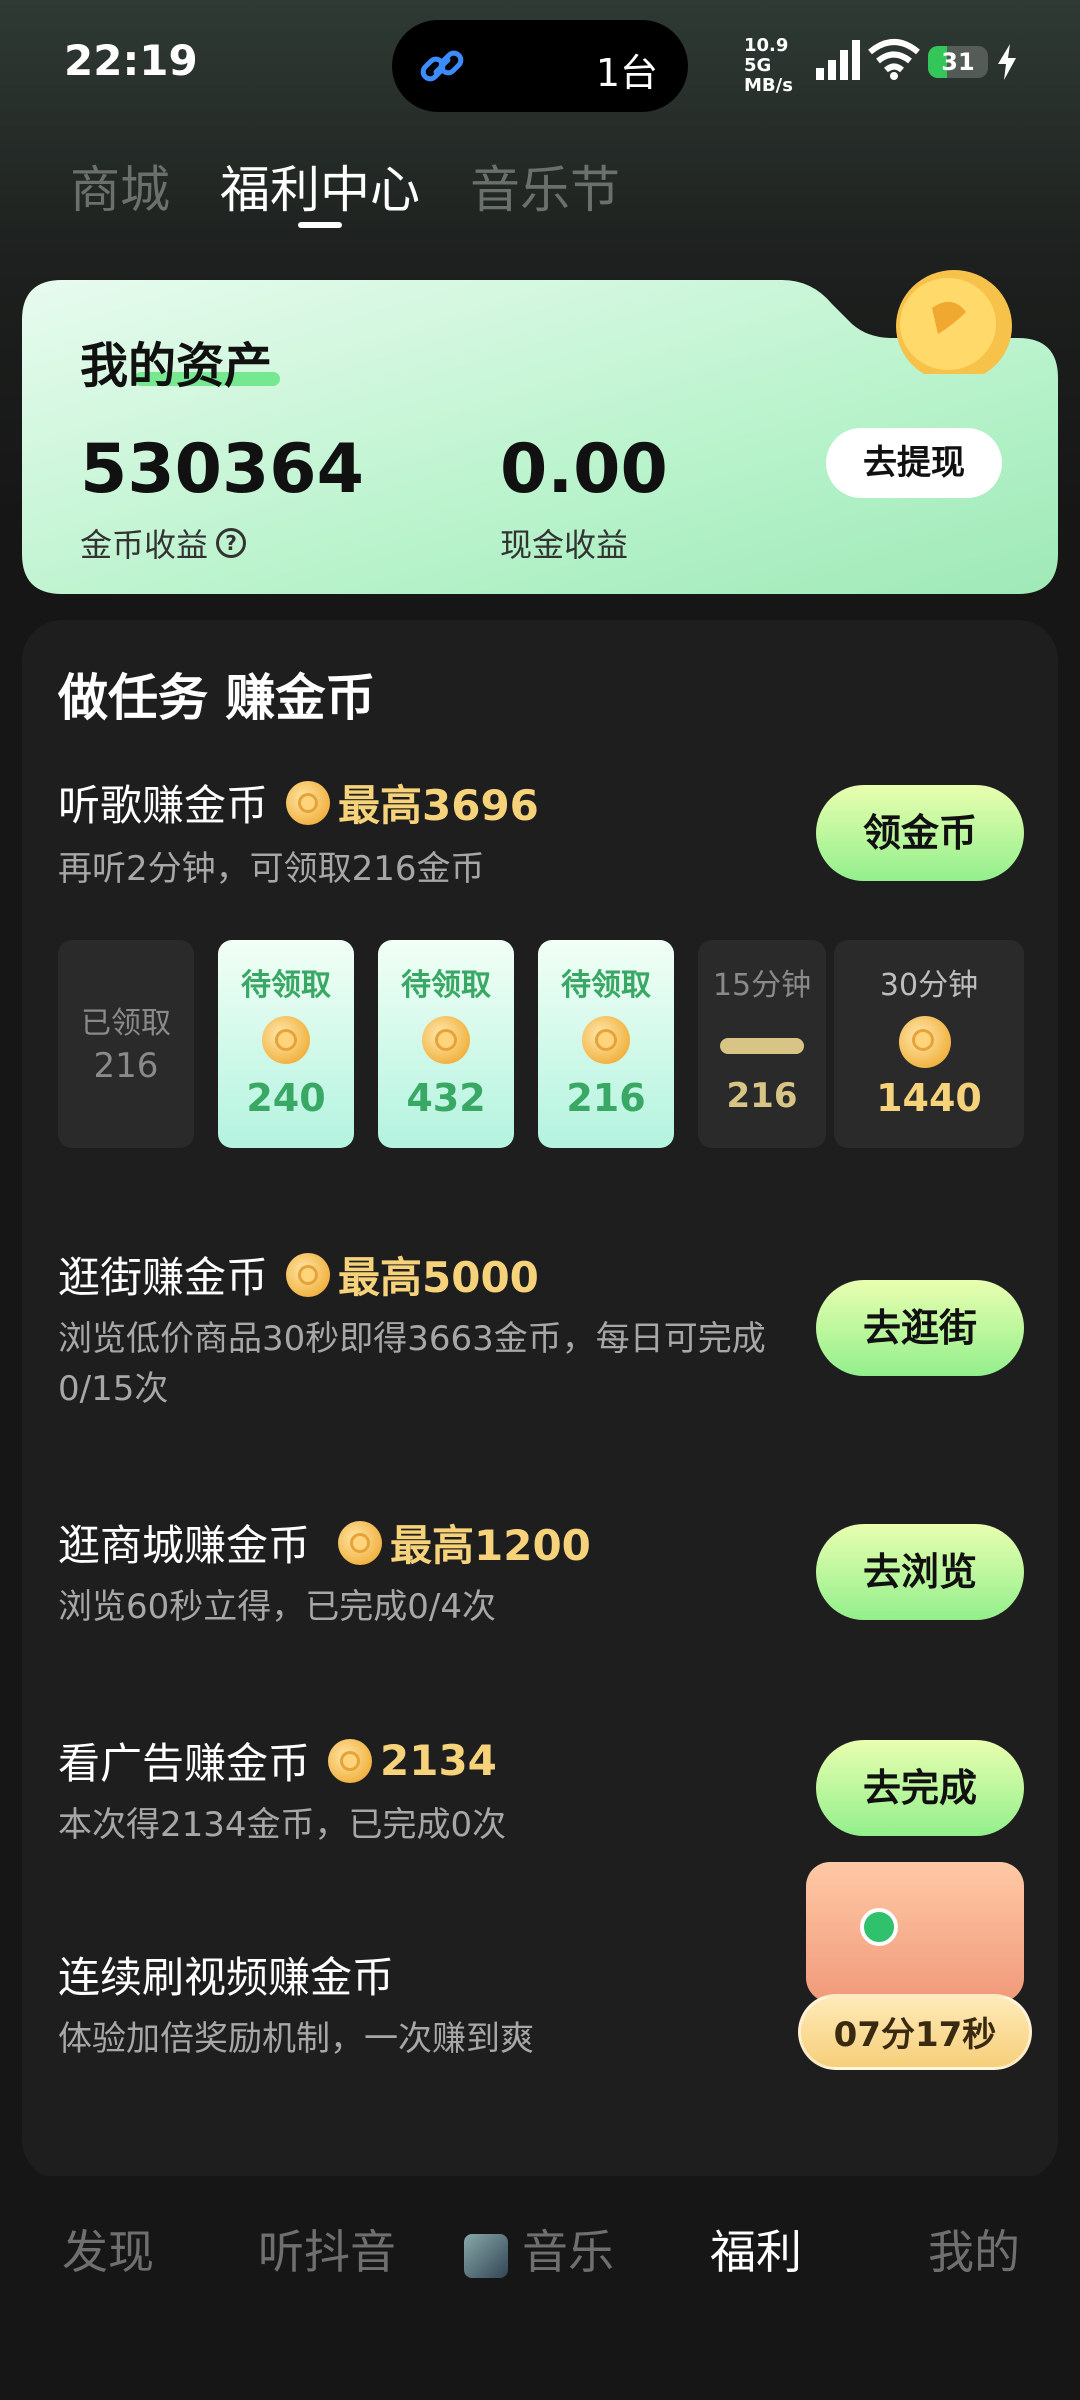 The image size is (1080, 2400). Describe the element at coordinates (540, 66) in the screenshot. I see `dynamic-island: 1台` at that location.